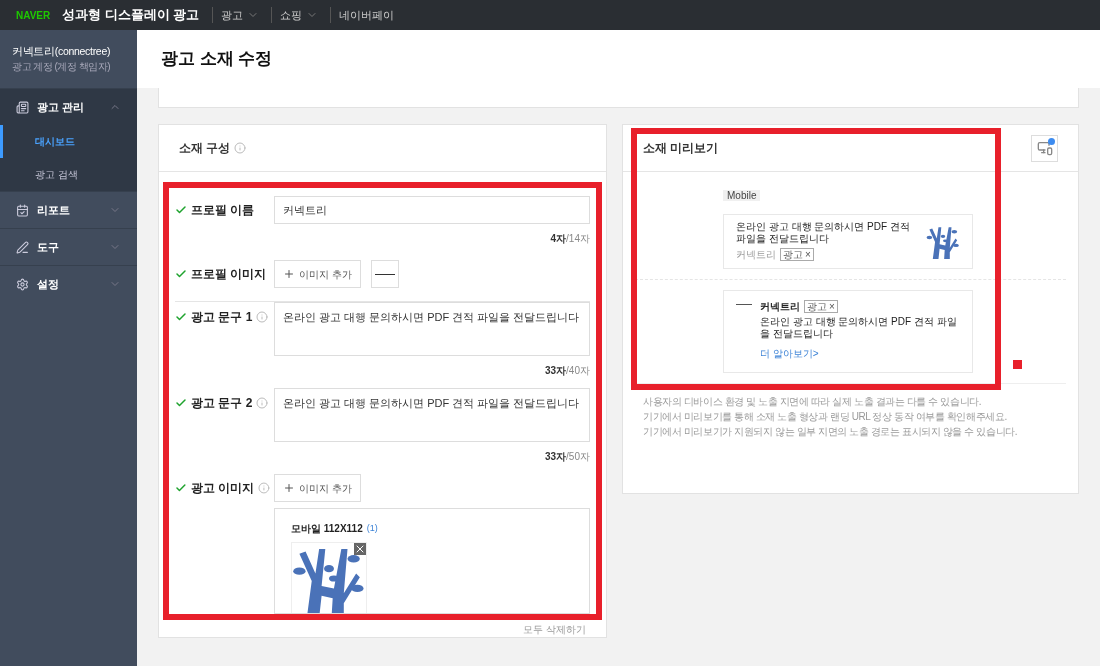 Image resolution: width=1100 pixels, height=666 pixels. What do you see at coordinates (223, 210) in the screenshot?
I see `field-label: 프로필 이름` at bounding box center [223, 210].